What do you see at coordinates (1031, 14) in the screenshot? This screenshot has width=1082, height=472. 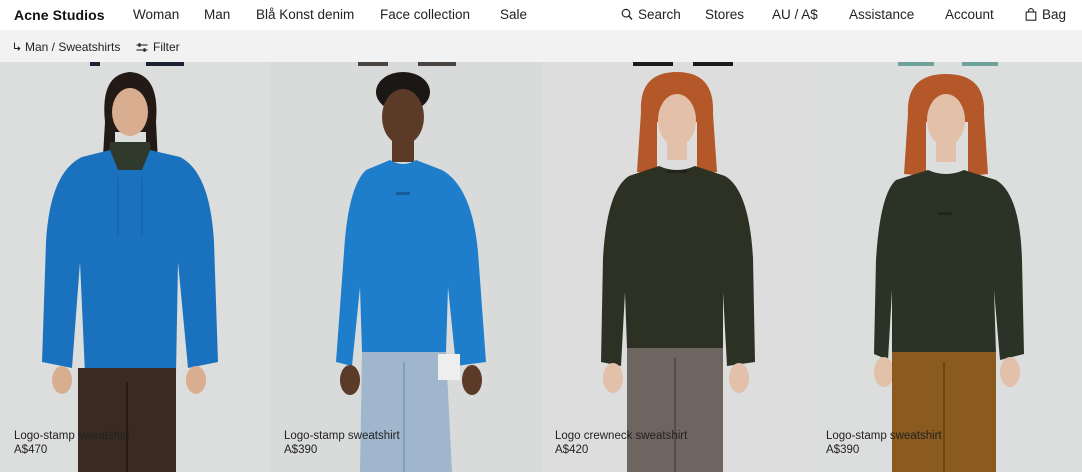 I see `bag-icon` at bounding box center [1031, 14].